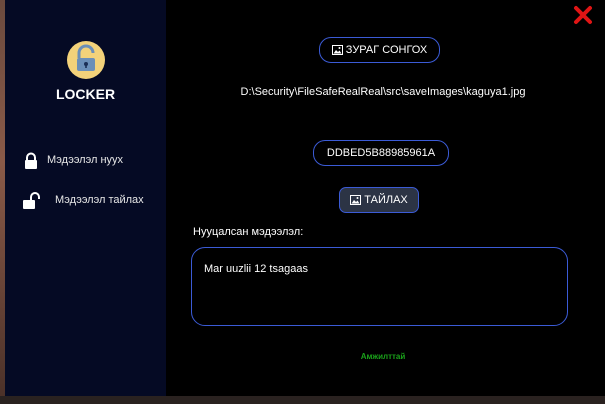  What do you see at coordinates (386, 50) in the screenshot?
I see `select-image-label: ЗУРАГ СОНГОХ` at bounding box center [386, 50].